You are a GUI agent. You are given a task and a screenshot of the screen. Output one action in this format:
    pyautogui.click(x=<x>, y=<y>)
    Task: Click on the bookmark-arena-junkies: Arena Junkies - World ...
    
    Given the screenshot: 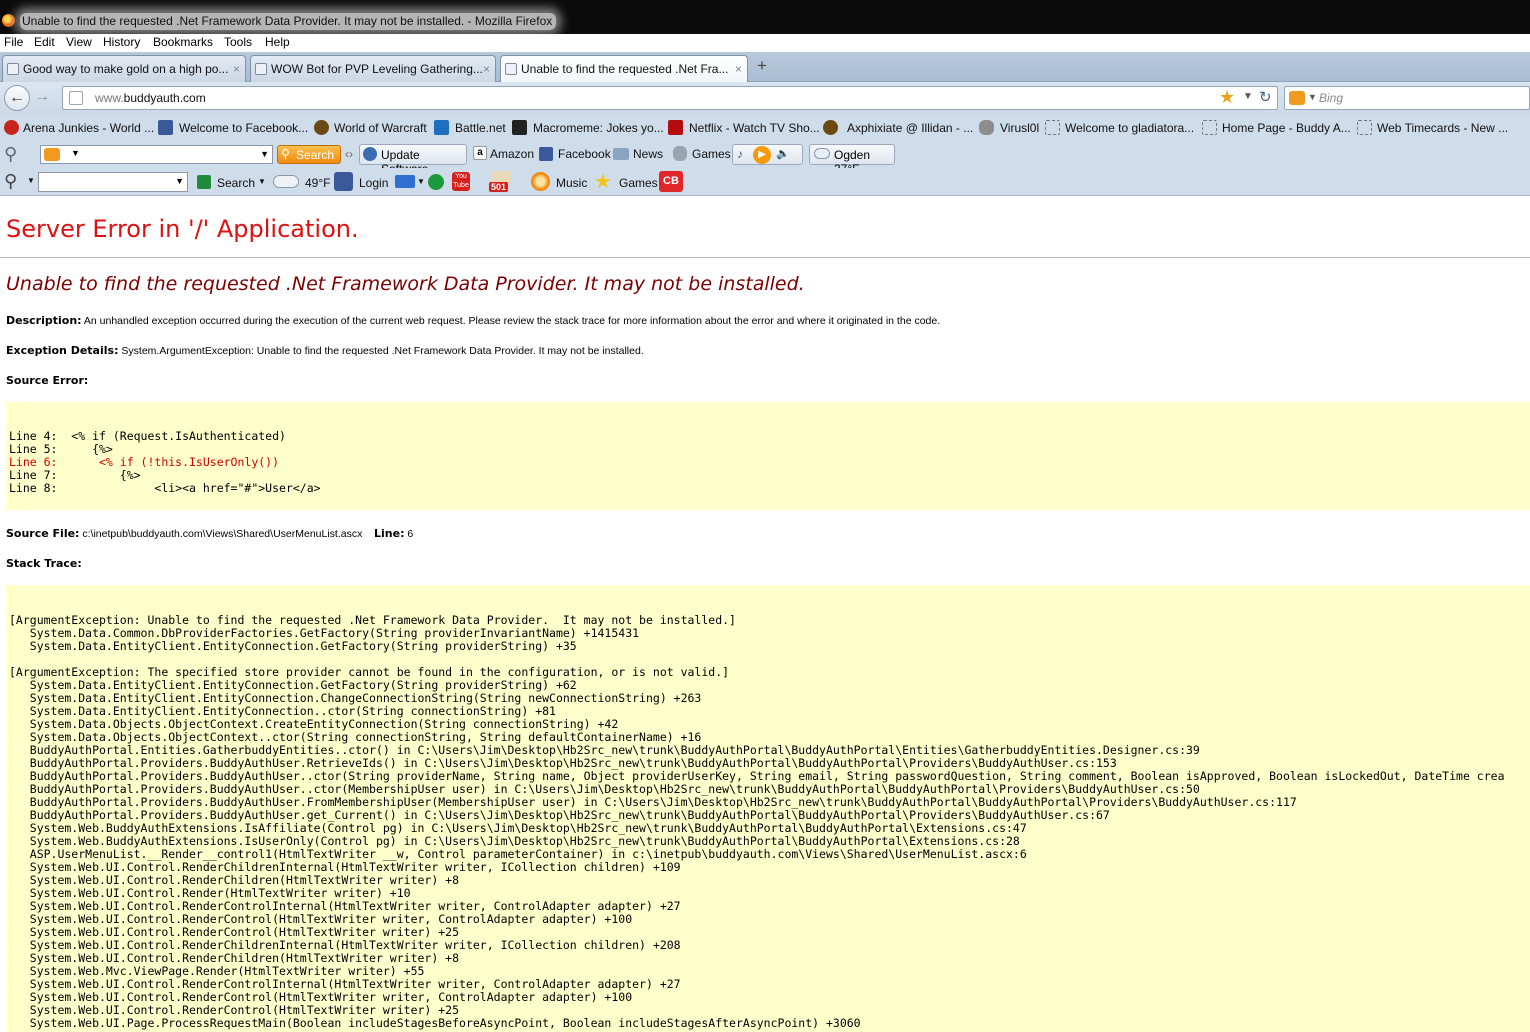 What is the action you would take?
    pyautogui.click(x=88, y=128)
    